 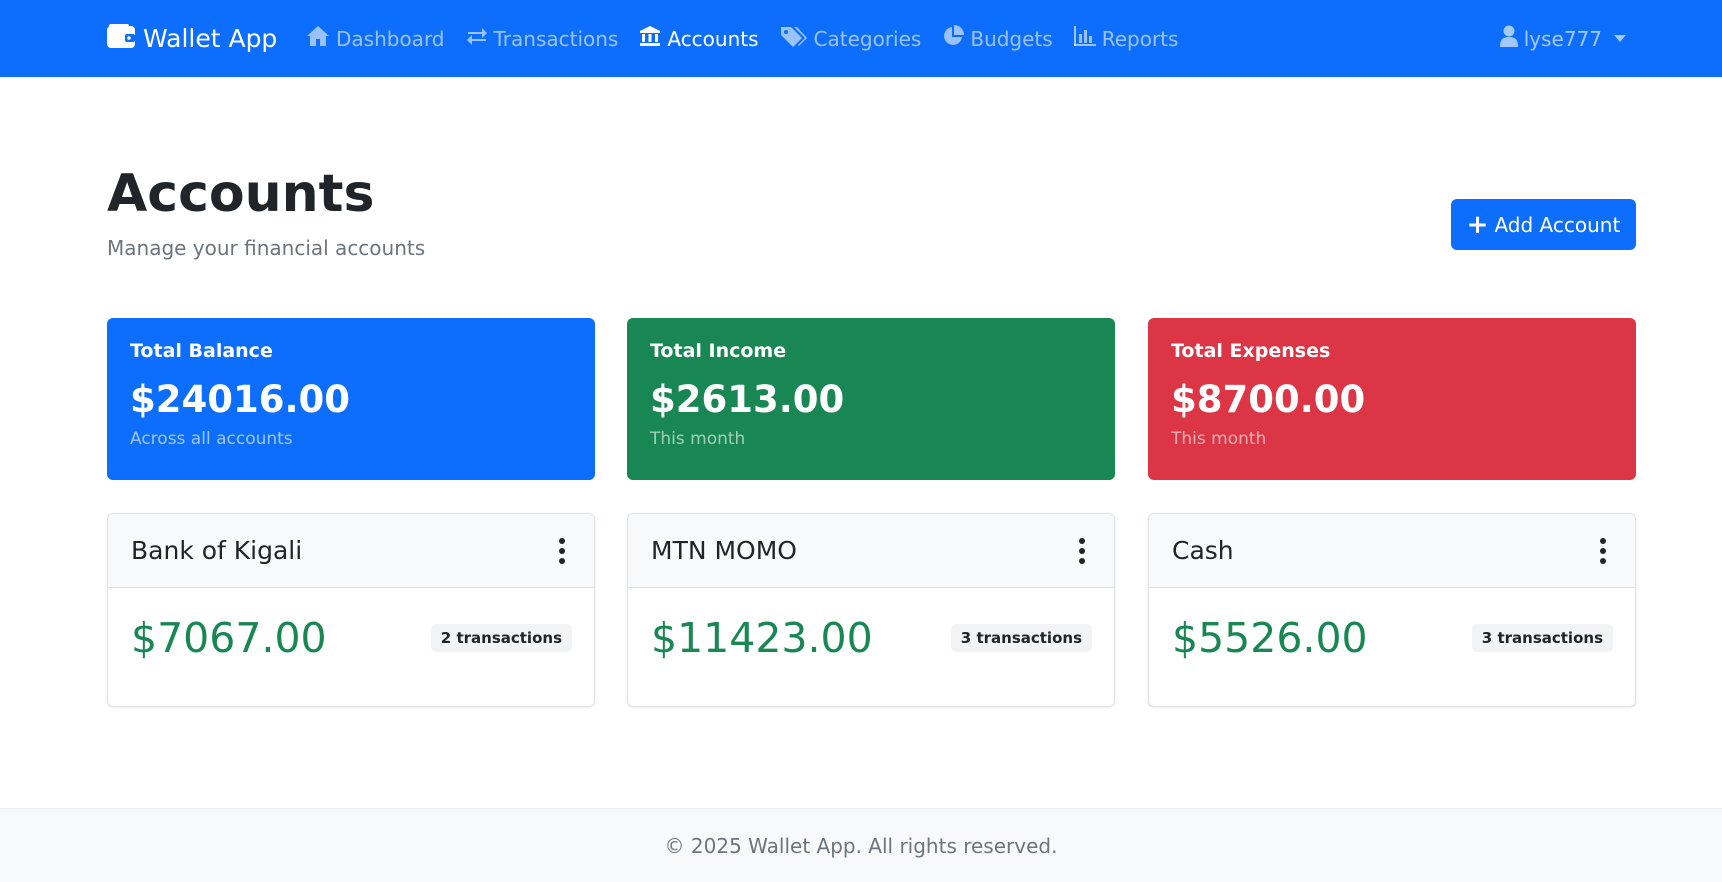 What do you see at coordinates (125, 38) in the screenshot?
I see `wallet-icon` at bounding box center [125, 38].